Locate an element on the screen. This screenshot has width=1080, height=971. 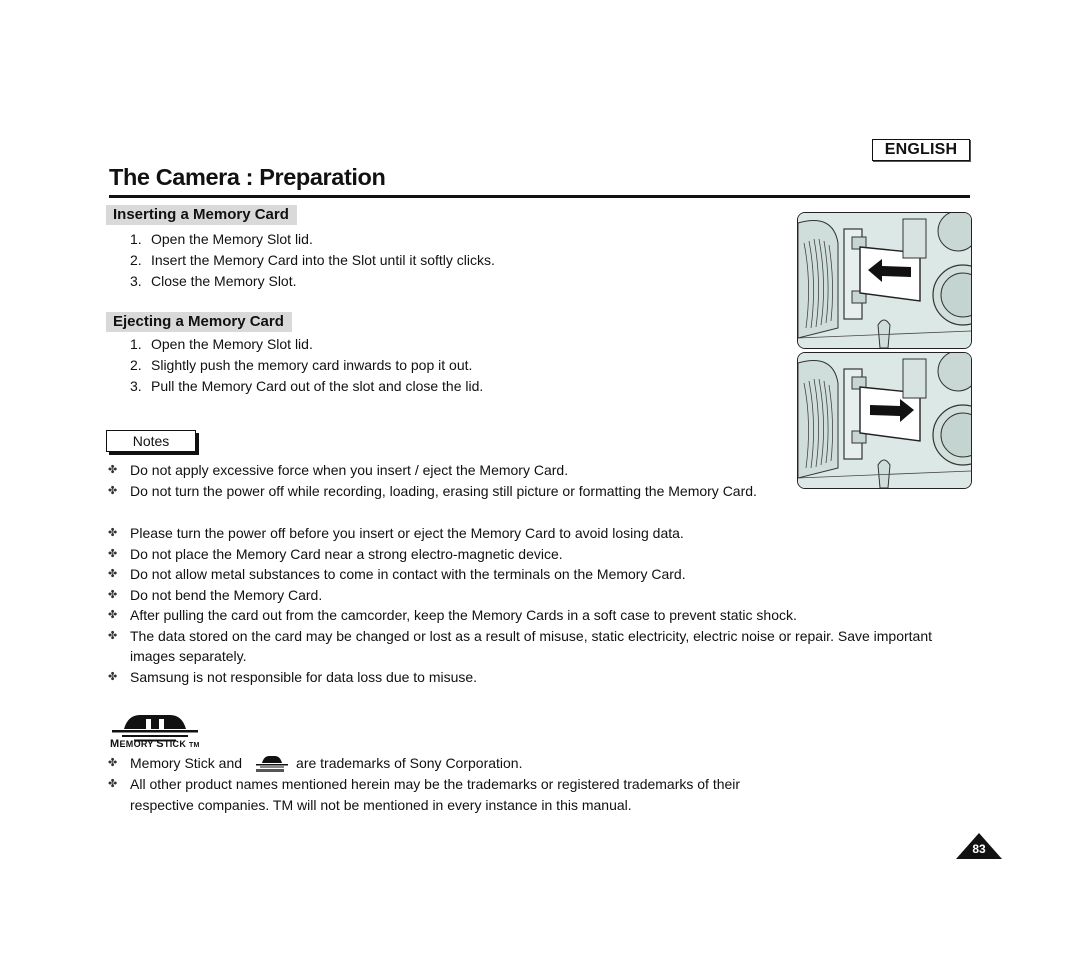
memory-stick-small-logo-icon is located at coordinates (272, 764).